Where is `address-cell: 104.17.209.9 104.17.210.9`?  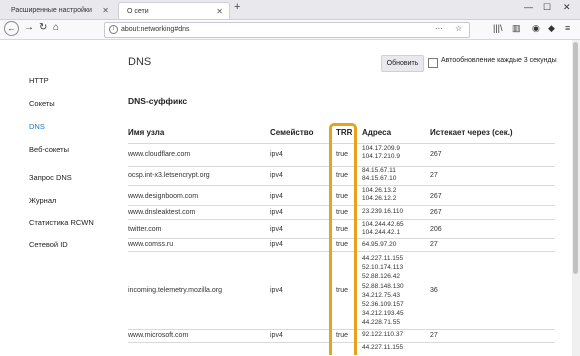 address-cell: 104.17.209.9 104.17.210.9 is located at coordinates (381, 152).